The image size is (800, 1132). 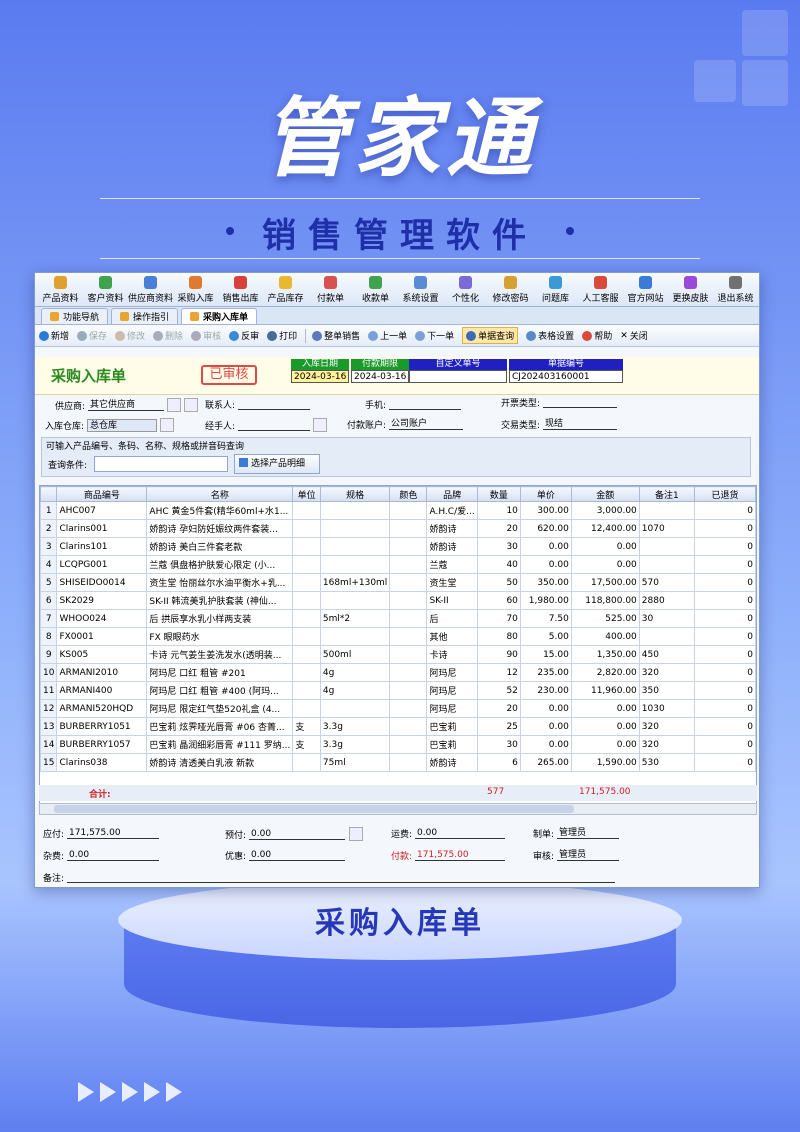 What do you see at coordinates (320, 425) in the screenshot?
I see `handler-lookup` at bounding box center [320, 425].